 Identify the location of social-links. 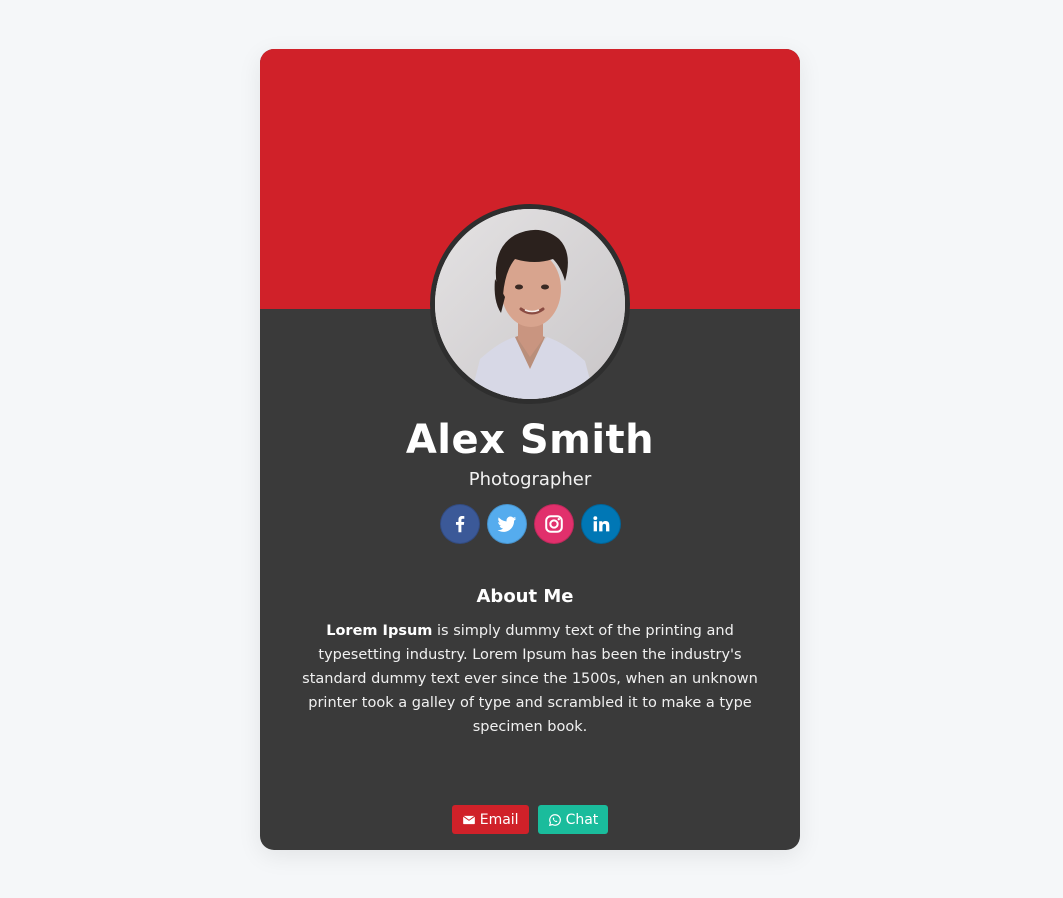
(530, 524).